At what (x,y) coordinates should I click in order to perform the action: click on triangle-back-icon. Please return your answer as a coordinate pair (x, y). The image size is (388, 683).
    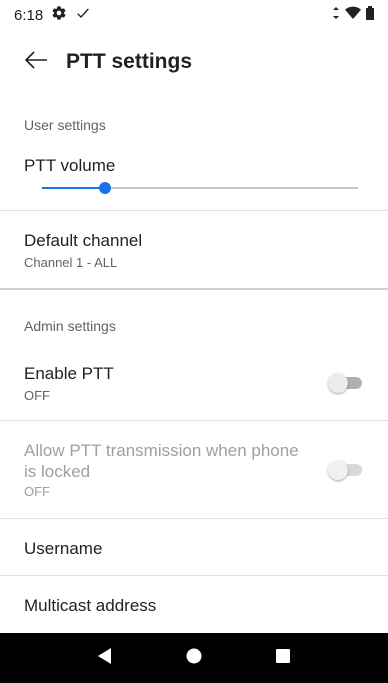
    Looking at the image, I should click on (104, 658).